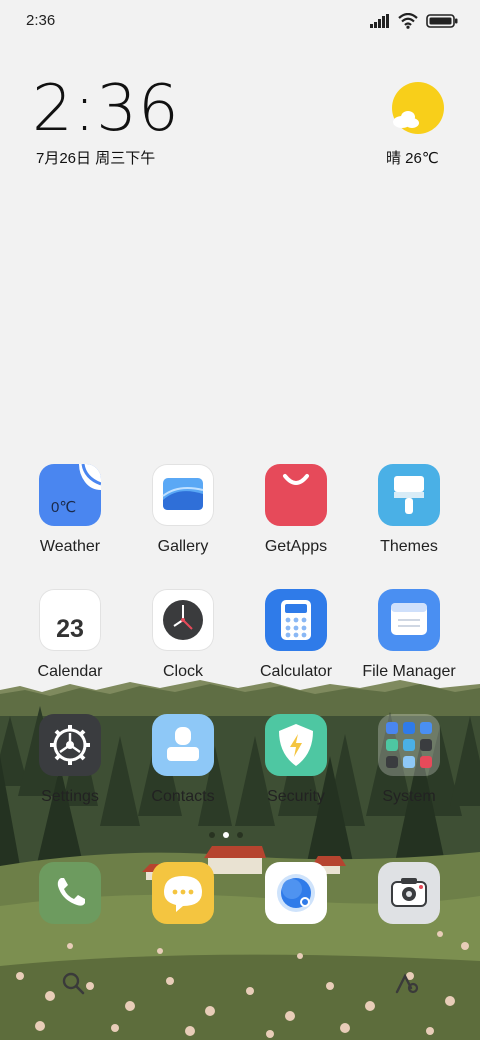  I want to click on calendar-icon: 23, so click(70, 620).